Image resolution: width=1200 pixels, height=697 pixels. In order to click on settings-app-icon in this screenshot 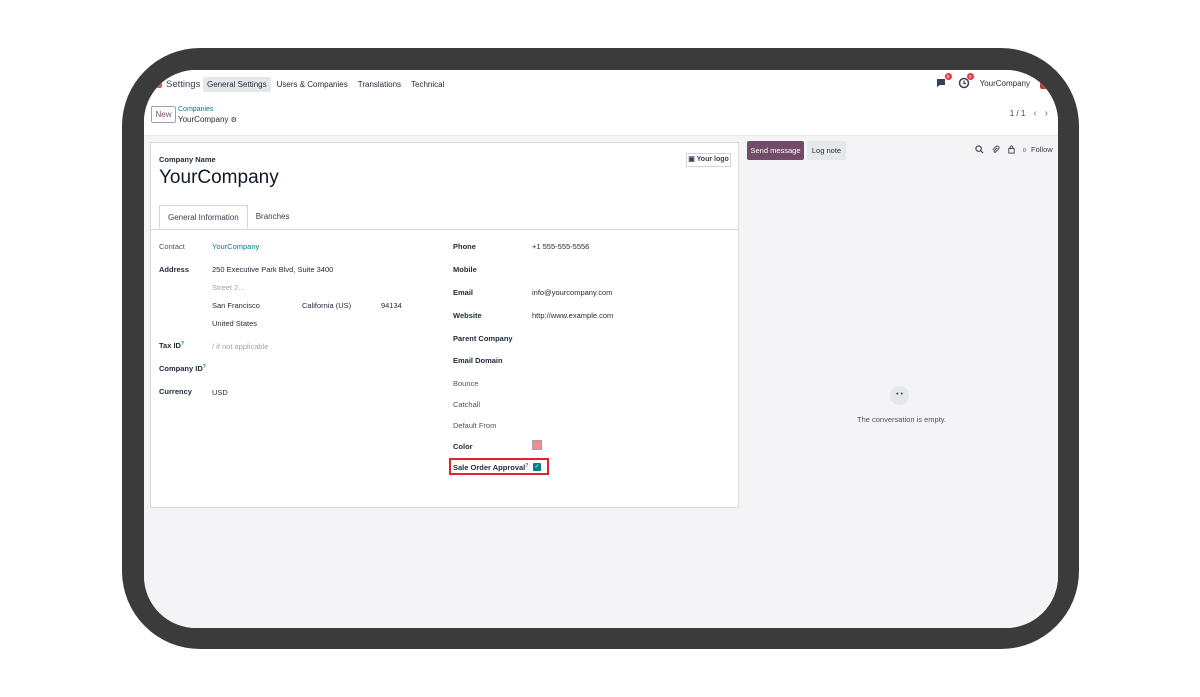, I will do `click(158, 84)`.